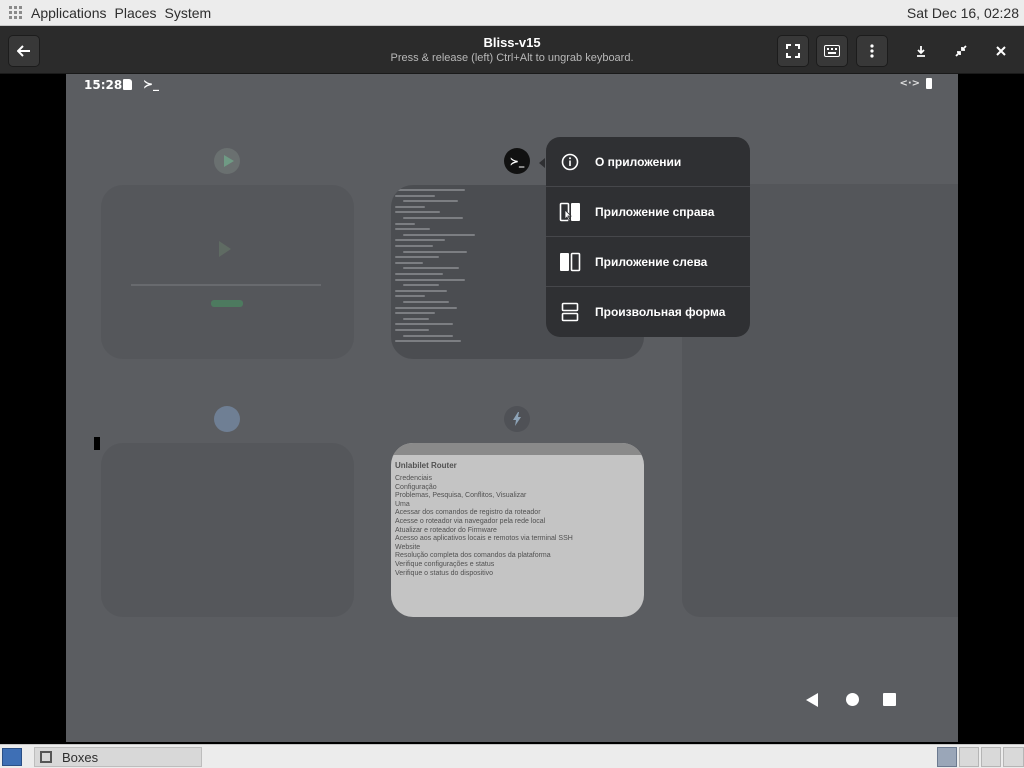  What do you see at coordinates (517, 449) in the screenshot?
I see `browser-toolbar-preview` at bounding box center [517, 449].